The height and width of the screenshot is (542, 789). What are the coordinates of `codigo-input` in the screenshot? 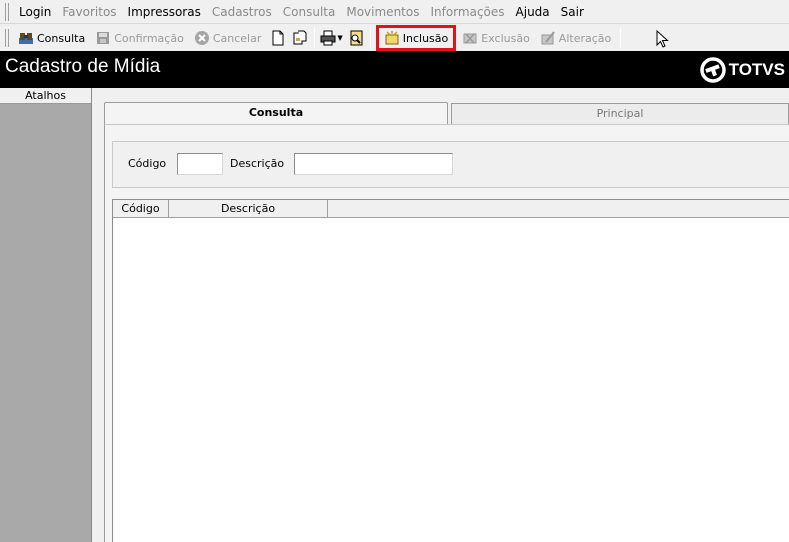 It's located at (200, 164).